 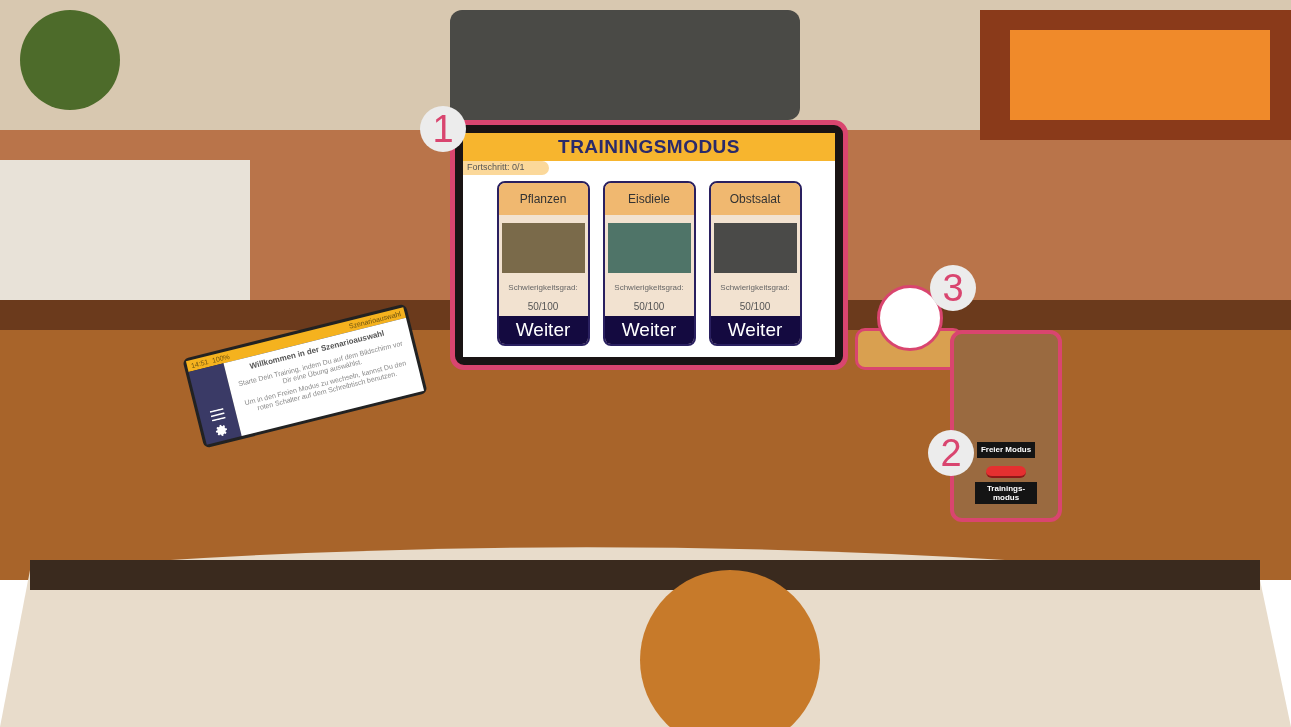 What do you see at coordinates (221, 430) in the screenshot?
I see `settings-icon` at bounding box center [221, 430].